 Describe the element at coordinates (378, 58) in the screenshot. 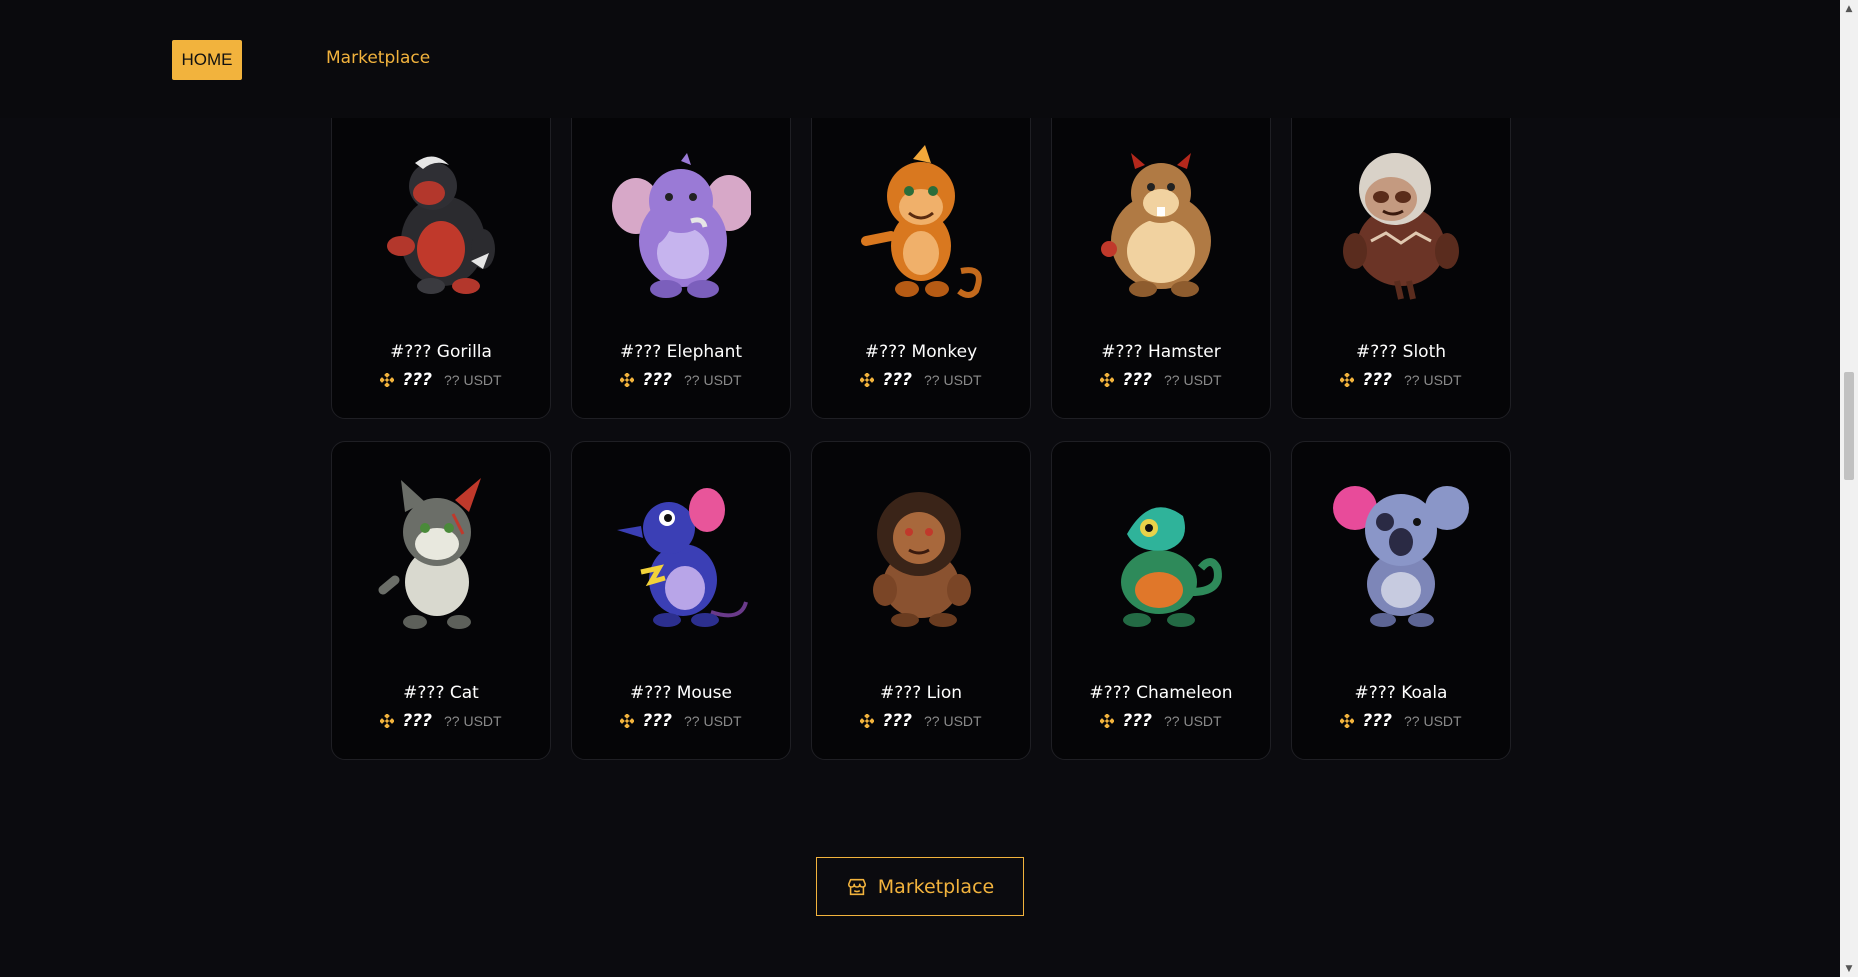

I see `nav-marketplace-link: Marketplace` at that location.